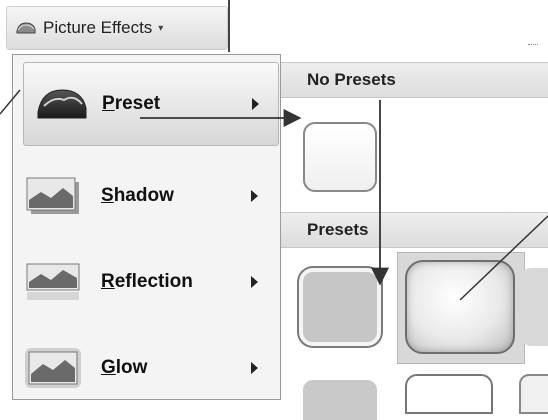  Describe the element at coordinates (229, 26) in the screenshot. I see `ribbon-divider` at that location.